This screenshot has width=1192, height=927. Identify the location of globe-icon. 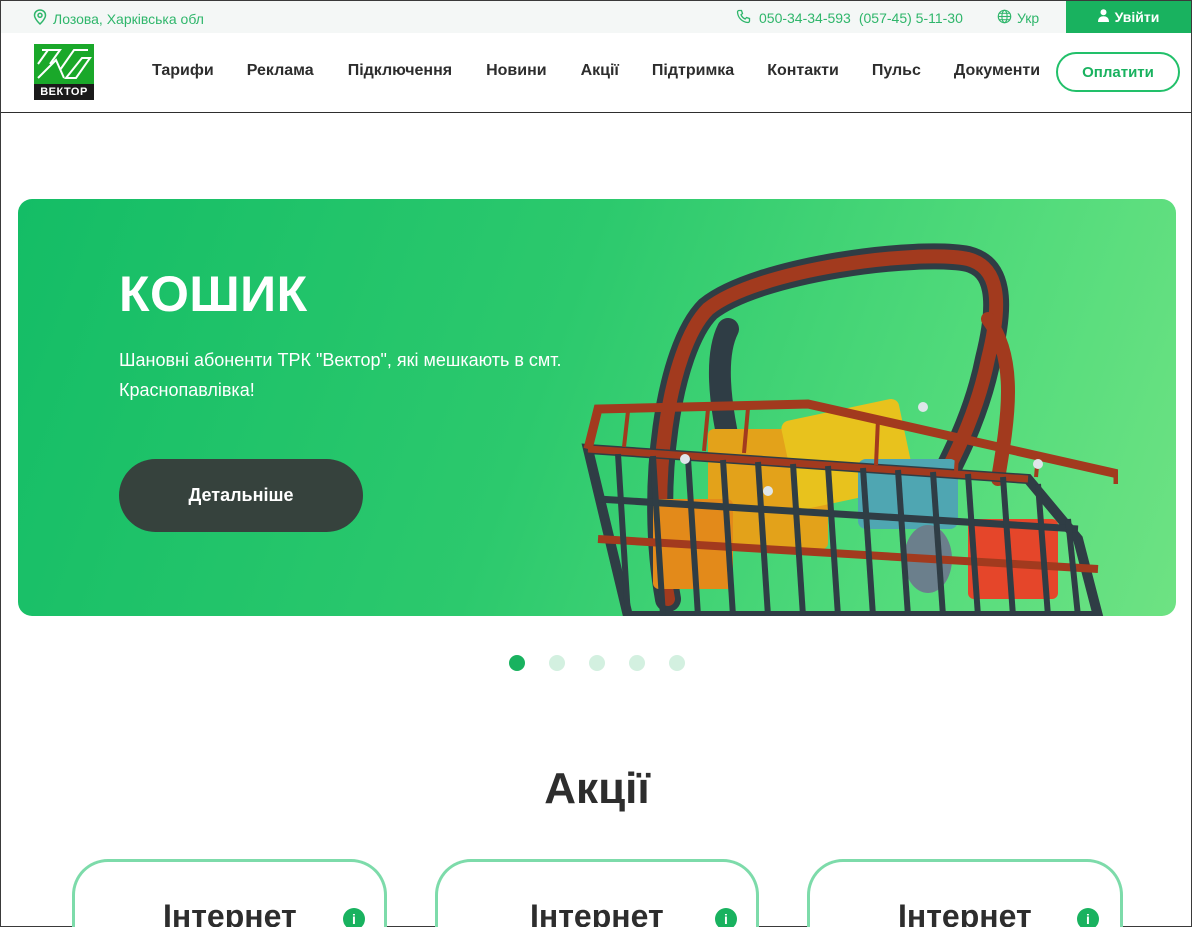
(1004, 18).